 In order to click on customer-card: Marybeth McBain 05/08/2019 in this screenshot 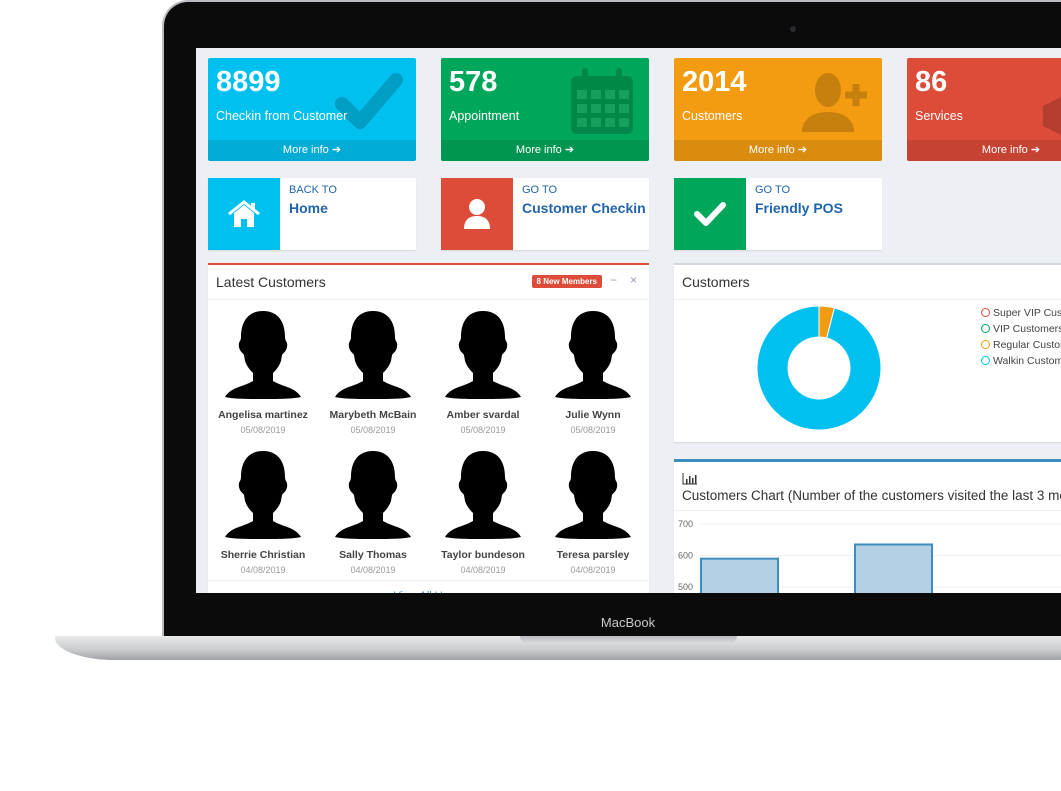, I will do `click(373, 372)`.